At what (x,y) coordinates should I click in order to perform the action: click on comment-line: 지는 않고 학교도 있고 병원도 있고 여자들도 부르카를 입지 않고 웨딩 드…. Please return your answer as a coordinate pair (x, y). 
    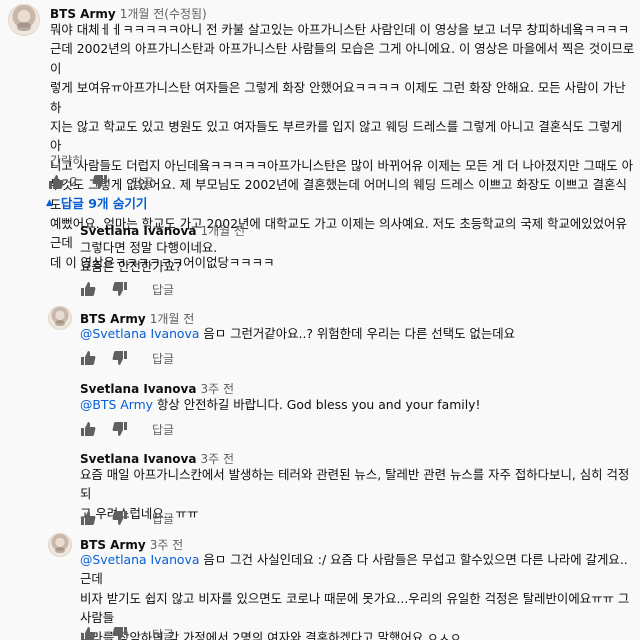
    Looking at the image, I should click on (336, 136).